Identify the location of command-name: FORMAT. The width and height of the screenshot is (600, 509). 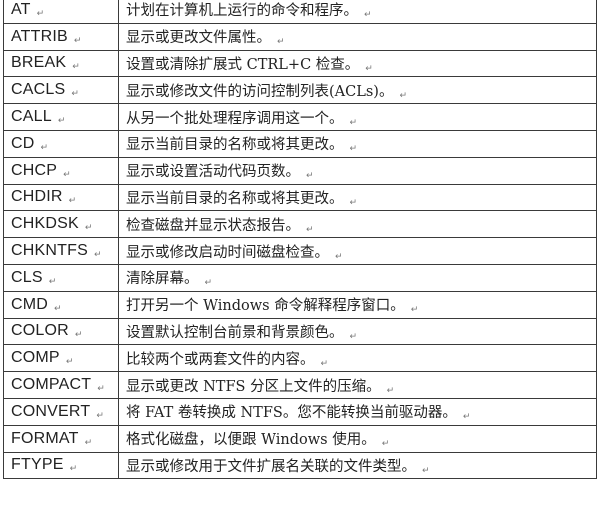
(45, 438).